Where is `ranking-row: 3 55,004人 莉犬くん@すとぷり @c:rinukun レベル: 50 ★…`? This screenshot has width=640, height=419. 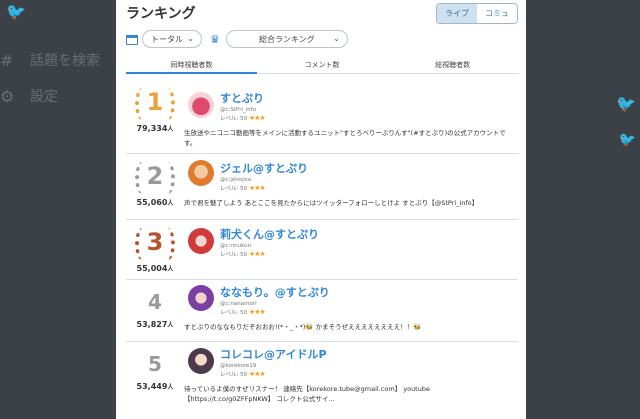
ranking-row: 3 55,004人 莉犬くん@すとぷり @c:rinukun レベル: 50 ★… is located at coordinates (322, 250).